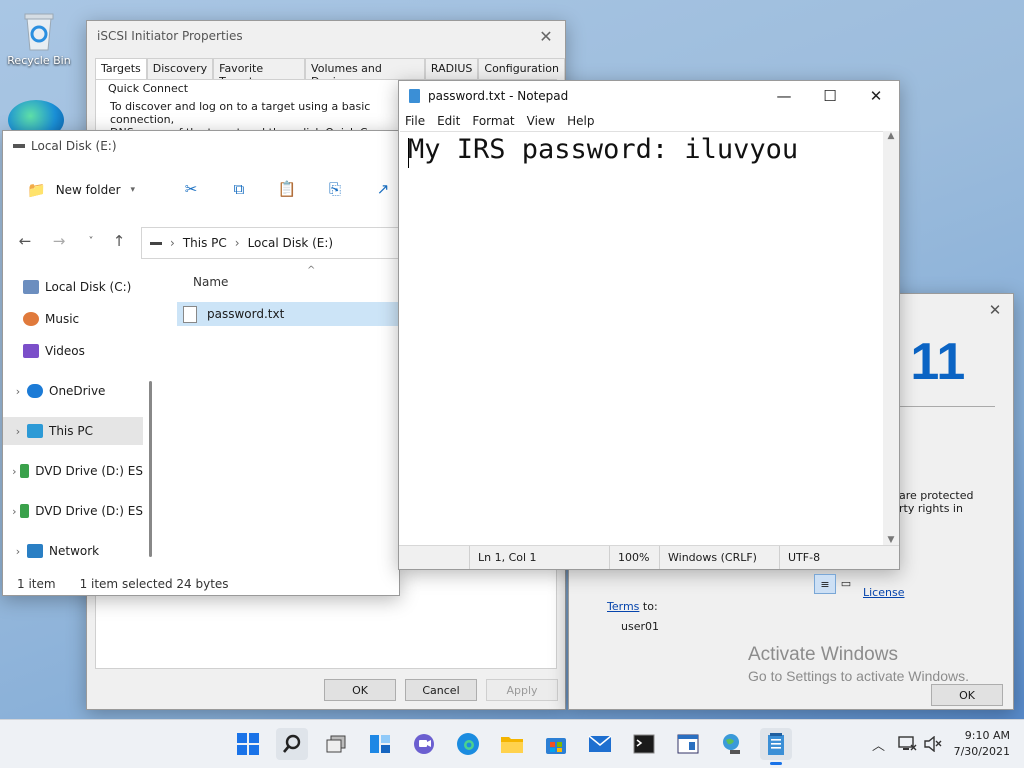 The image size is (1024, 768). What do you see at coordinates (981, 751) in the screenshot?
I see `clock-date: 7/30/2021` at bounding box center [981, 751].